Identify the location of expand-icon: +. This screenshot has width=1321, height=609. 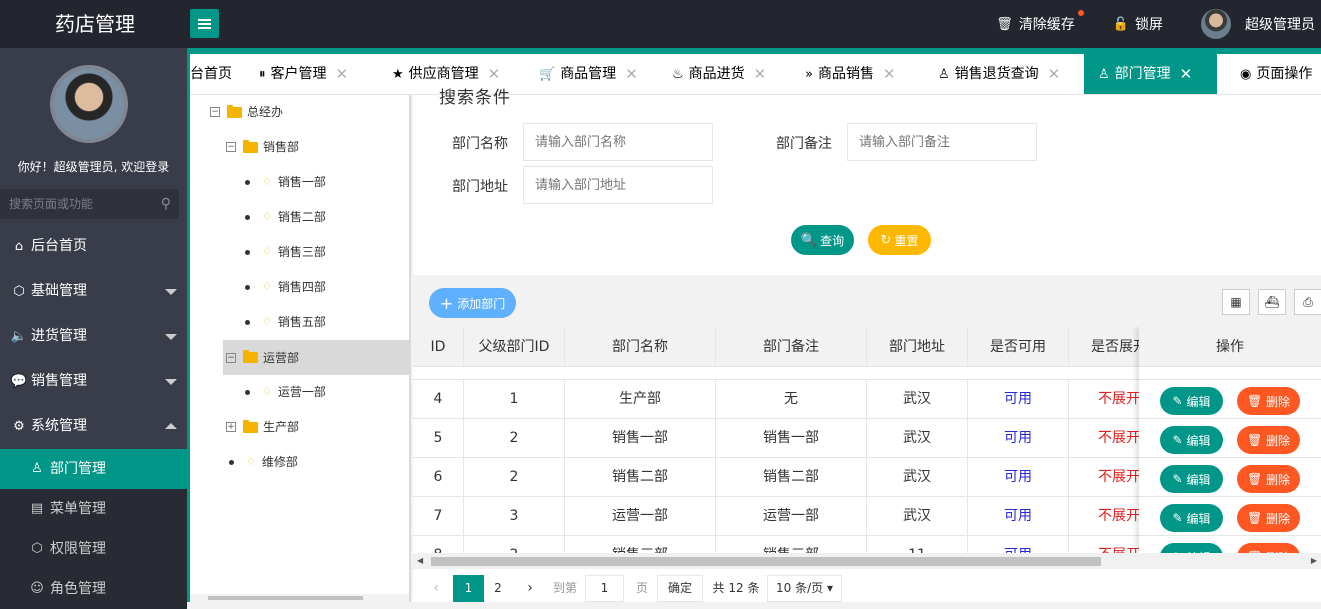
(231, 427).